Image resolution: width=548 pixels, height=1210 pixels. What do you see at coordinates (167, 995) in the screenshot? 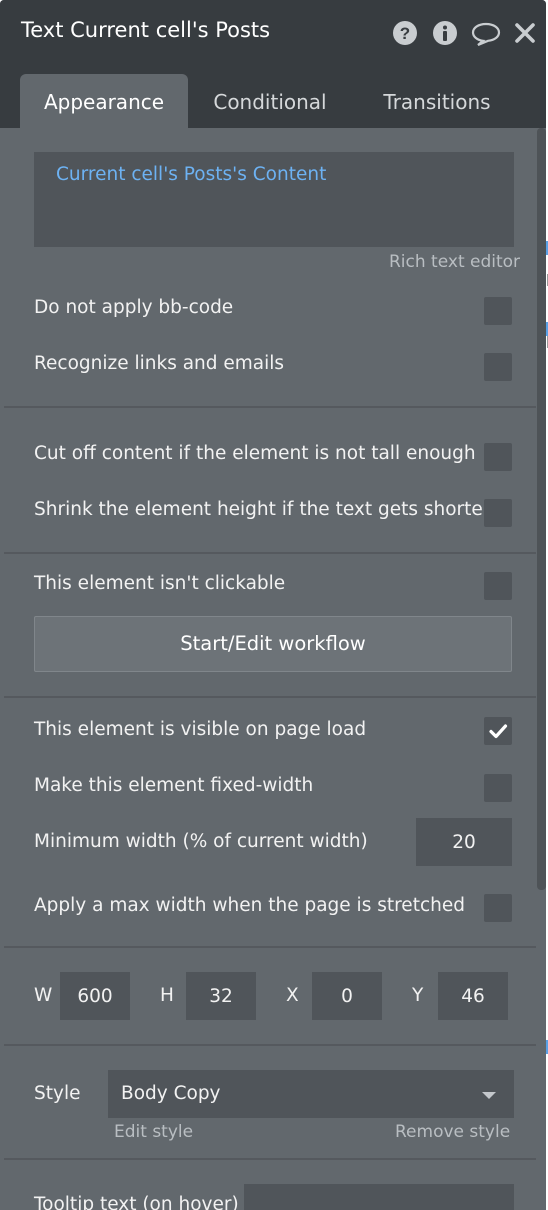
I see `height-label: H` at bounding box center [167, 995].